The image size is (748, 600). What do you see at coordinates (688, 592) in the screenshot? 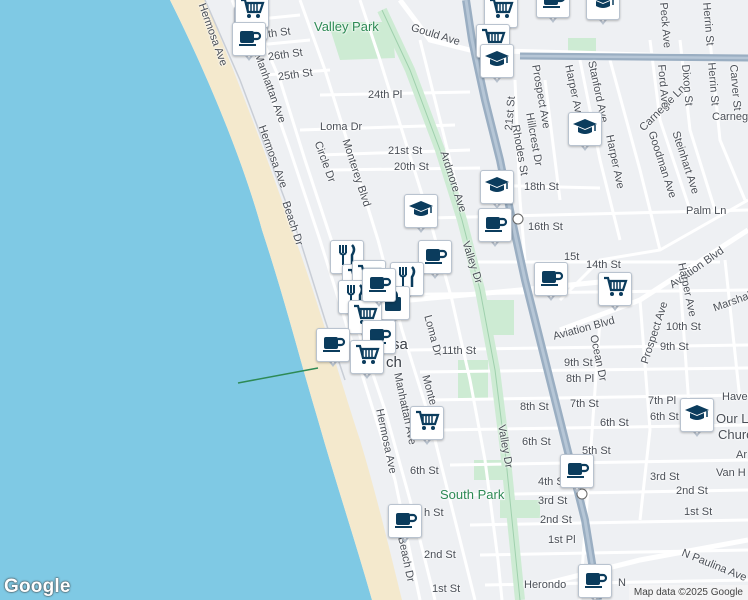
I see `map-attribution: Map data ©2025 Google` at bounding box center [688, 592].